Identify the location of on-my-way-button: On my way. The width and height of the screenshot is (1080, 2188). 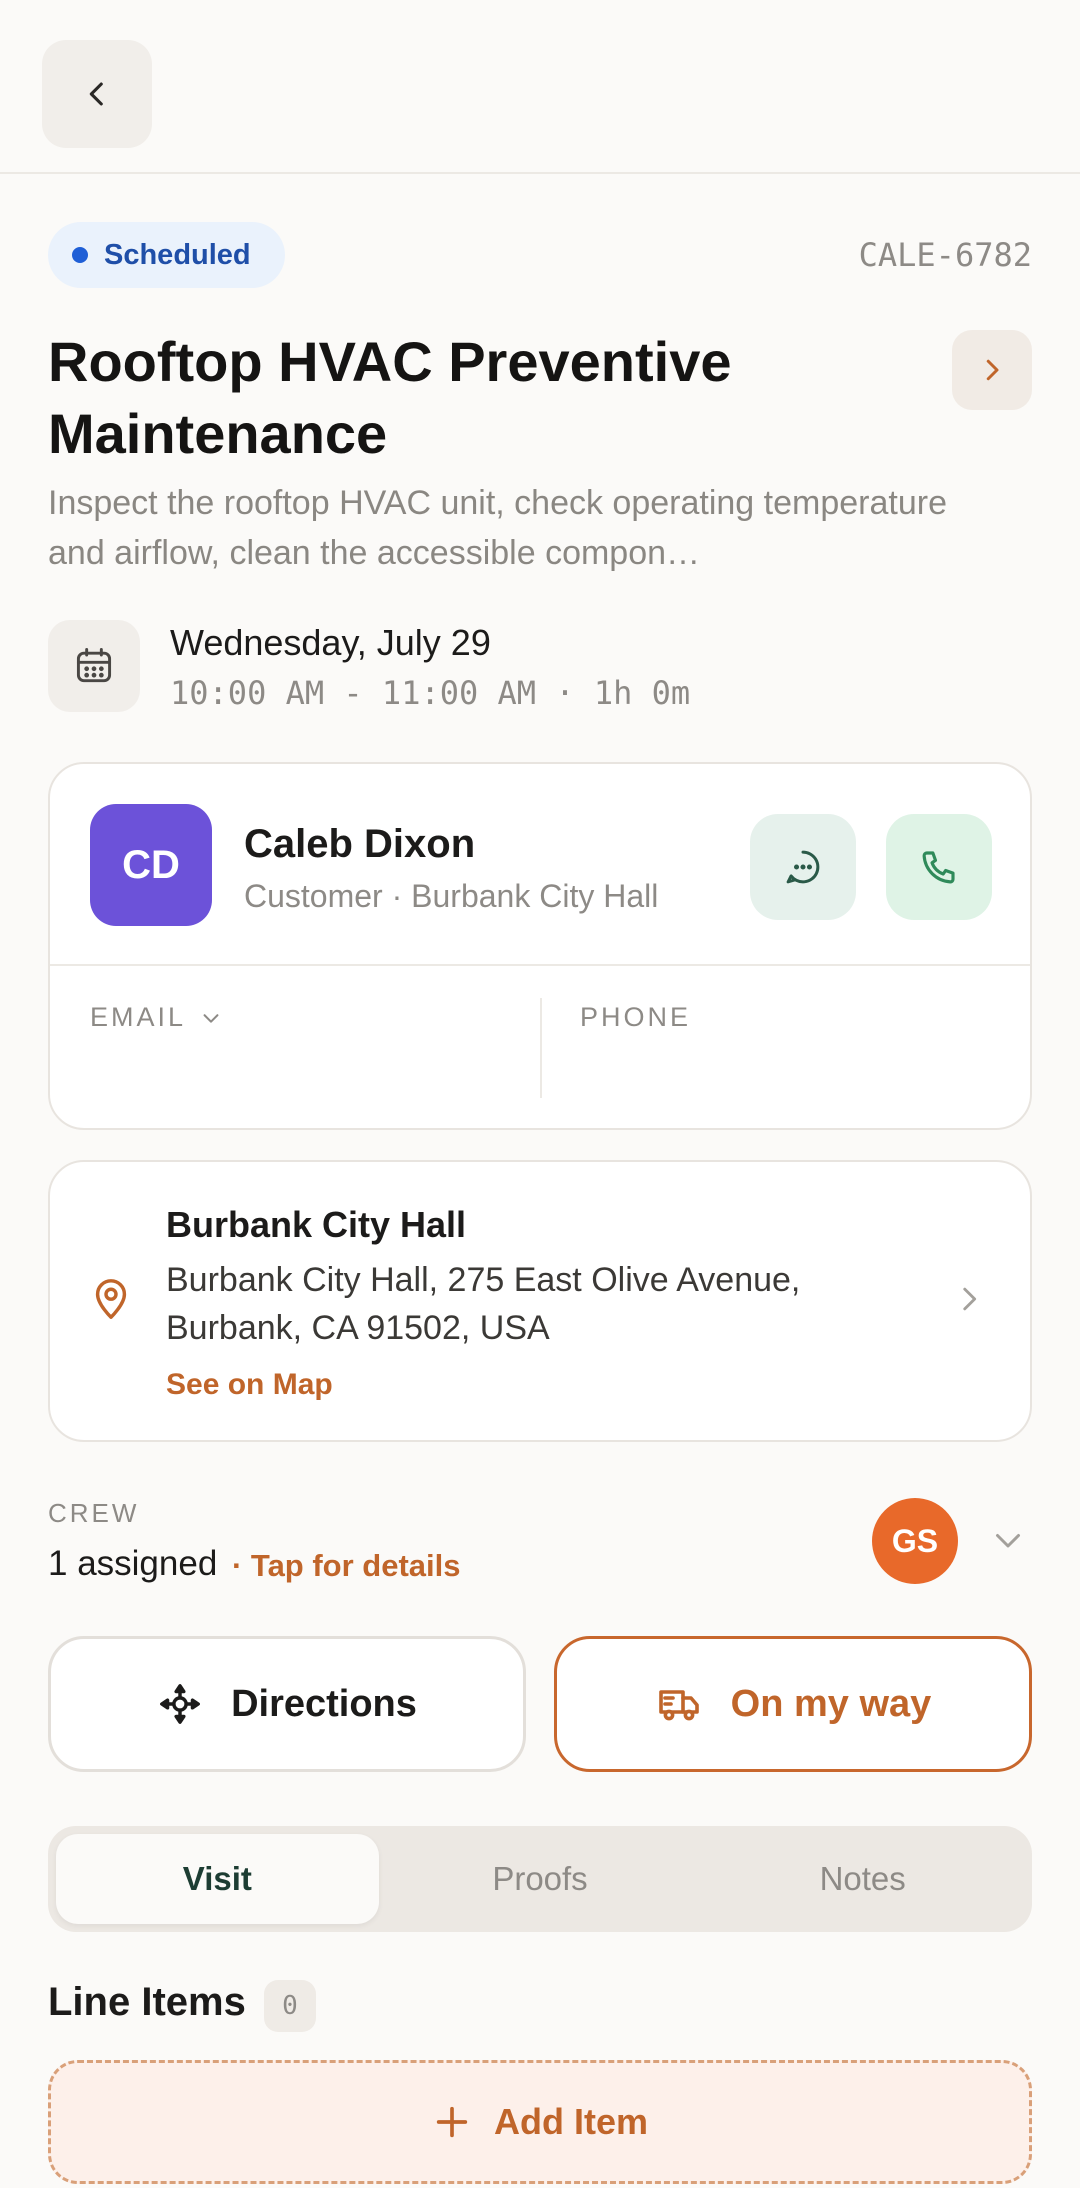
(793, 1704).